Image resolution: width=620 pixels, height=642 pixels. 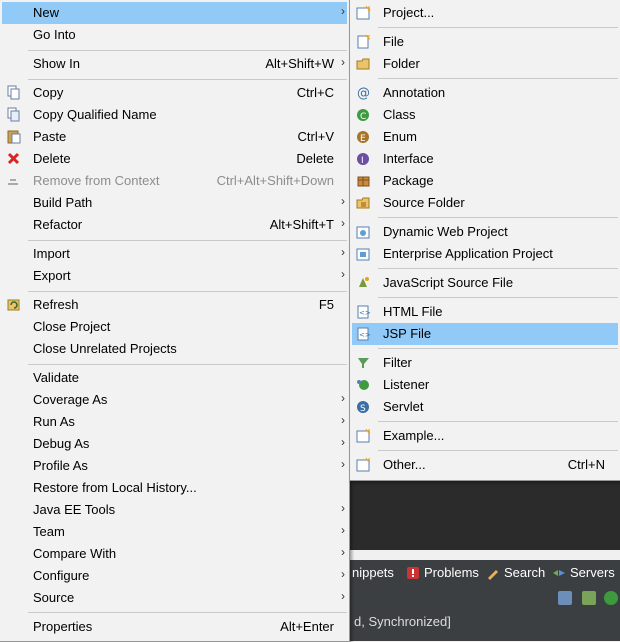 What do you see at coordinates (363, 159) in the screenshot?
I see `interface-icon: I` at bounding box center [363, 159].